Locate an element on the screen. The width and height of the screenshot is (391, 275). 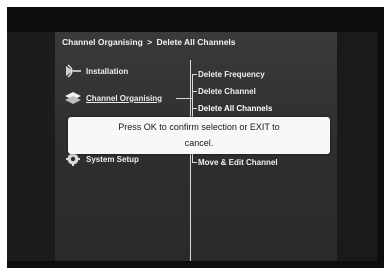
breadcrumb: Channel Organising > Delete All Channels is located at coordinates (149, 42).